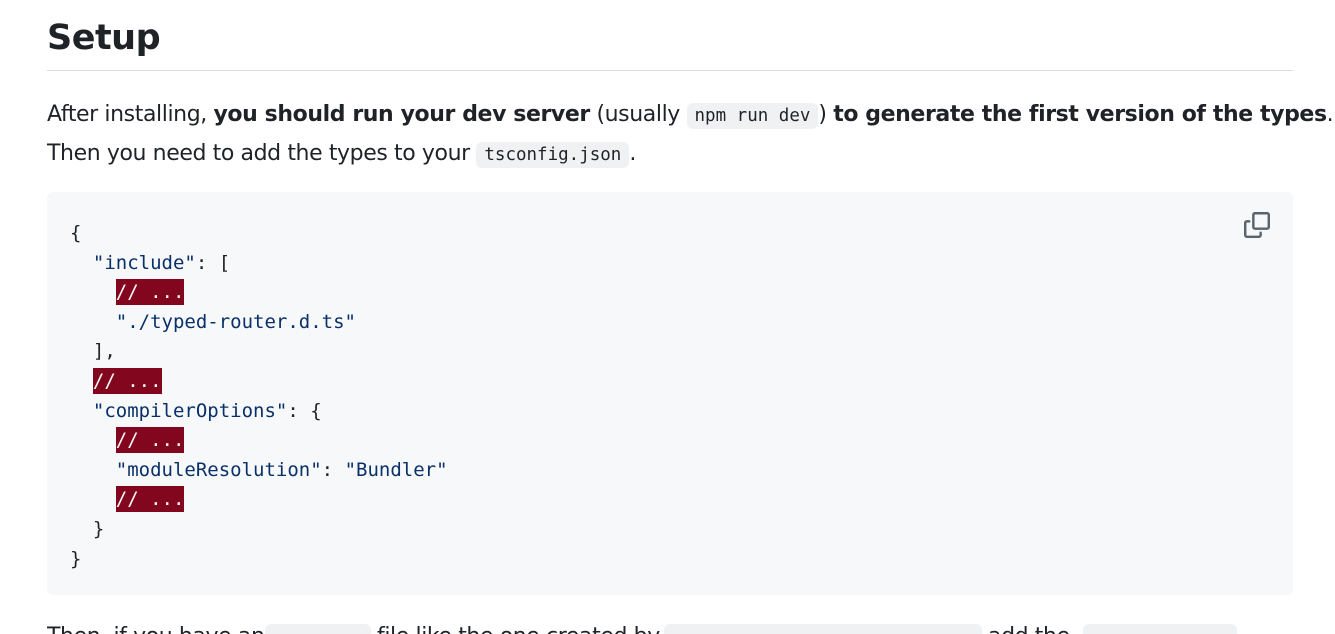 Image resolution: width=1335 pixels, height=634 pixels. I want to click on code-line: "compilerOptions": {, so click(259, 412).